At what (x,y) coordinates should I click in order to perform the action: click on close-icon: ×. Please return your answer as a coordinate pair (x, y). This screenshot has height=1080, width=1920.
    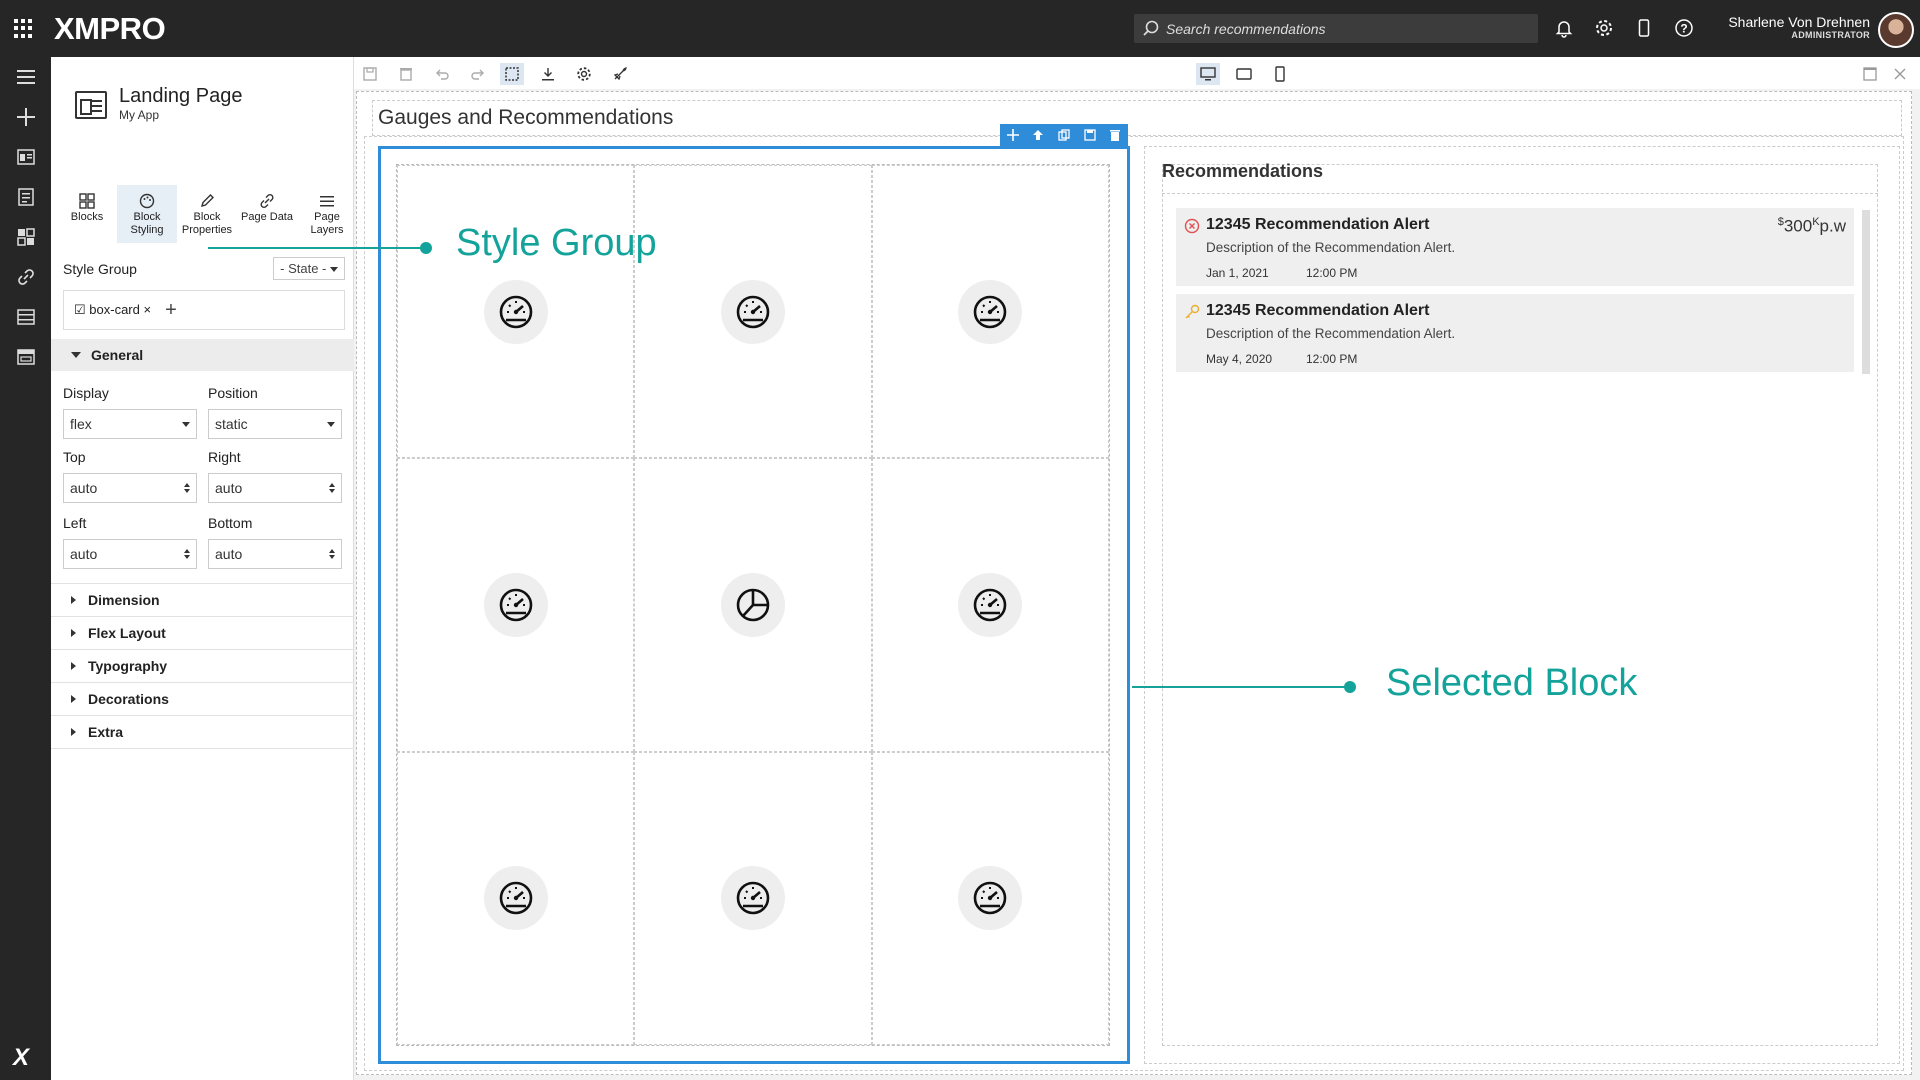
    Looking at the image, I should click on (147, 309).